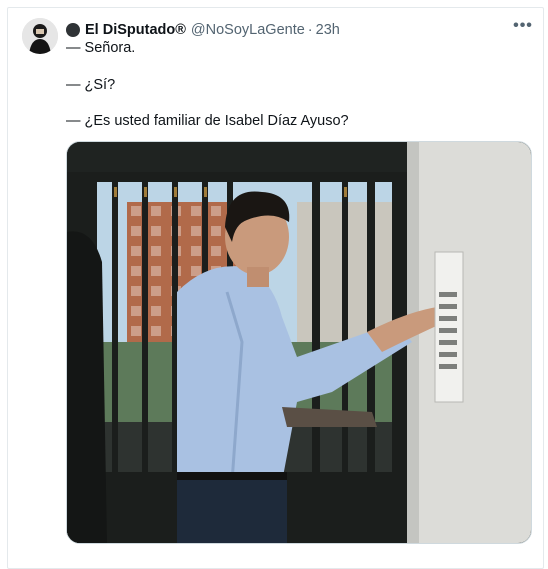  I want to click on tweet-header: El DiSputado ® @NoSoyLaGente · 23h, so click(203, 30).